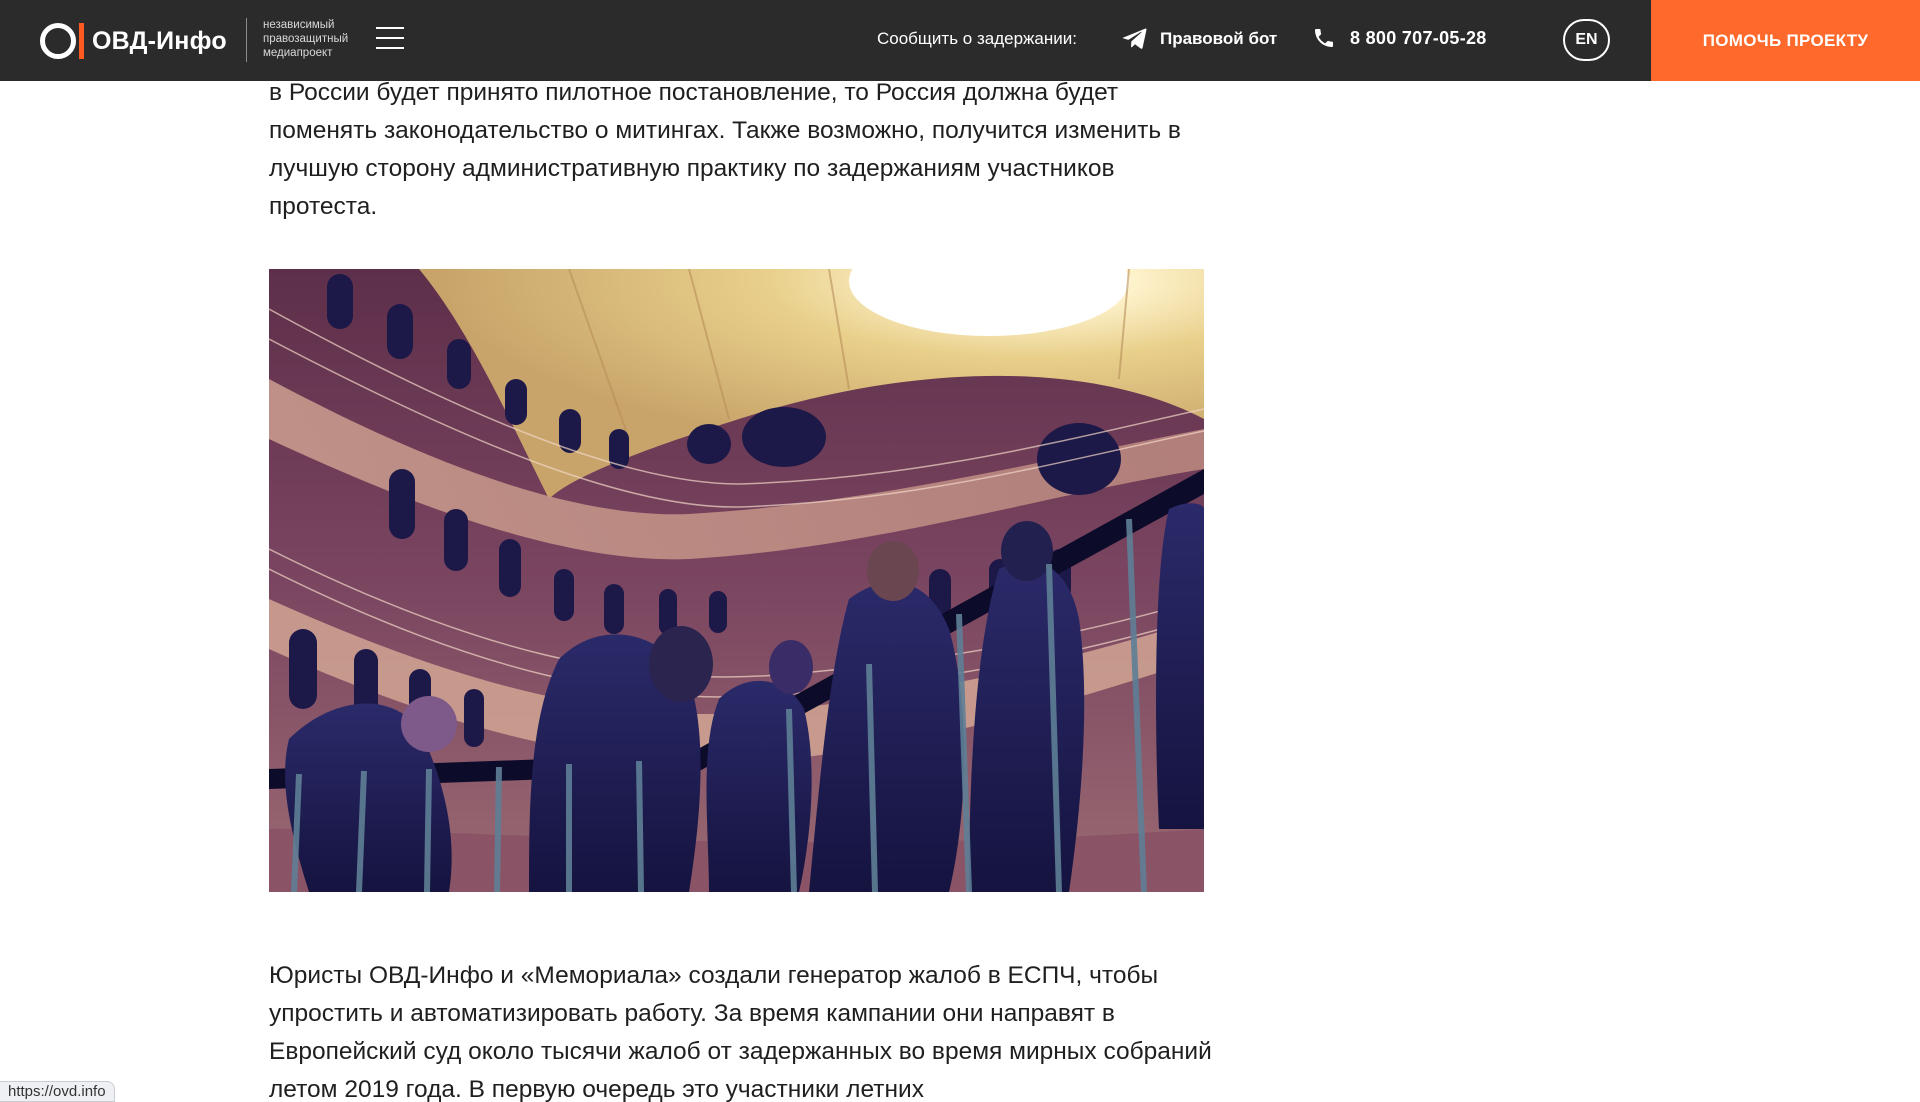 The image size is (1920, 1102). What do you see at coordinates (298, 53) in the screenshot?
I see `tagline-line: медиапроект` at bounding box center [298, 53].